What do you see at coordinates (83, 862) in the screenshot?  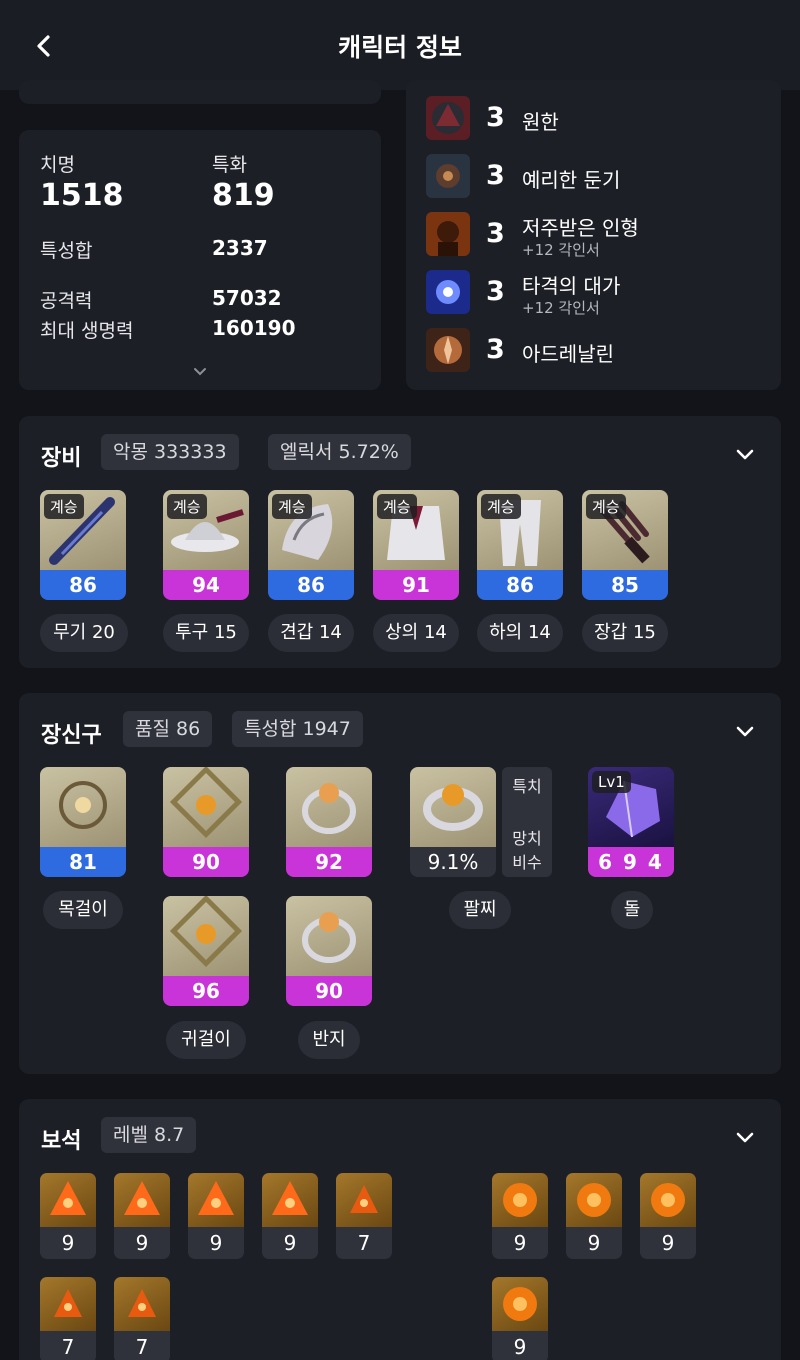 I see `quality-value: 81` at bounding box center [83, 862].